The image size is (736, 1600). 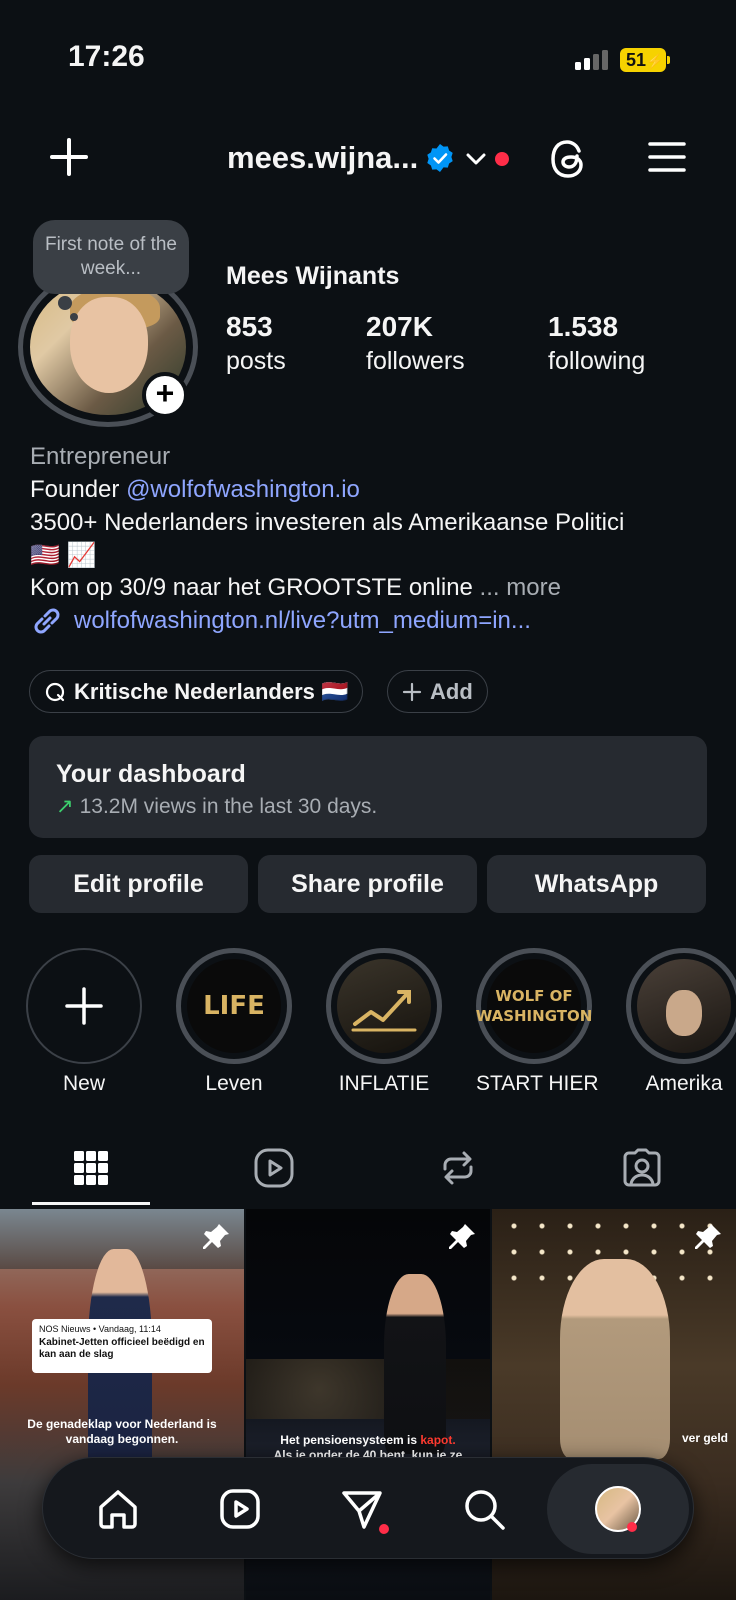 I want to click on create-post-button, so click(x=69, y=157).